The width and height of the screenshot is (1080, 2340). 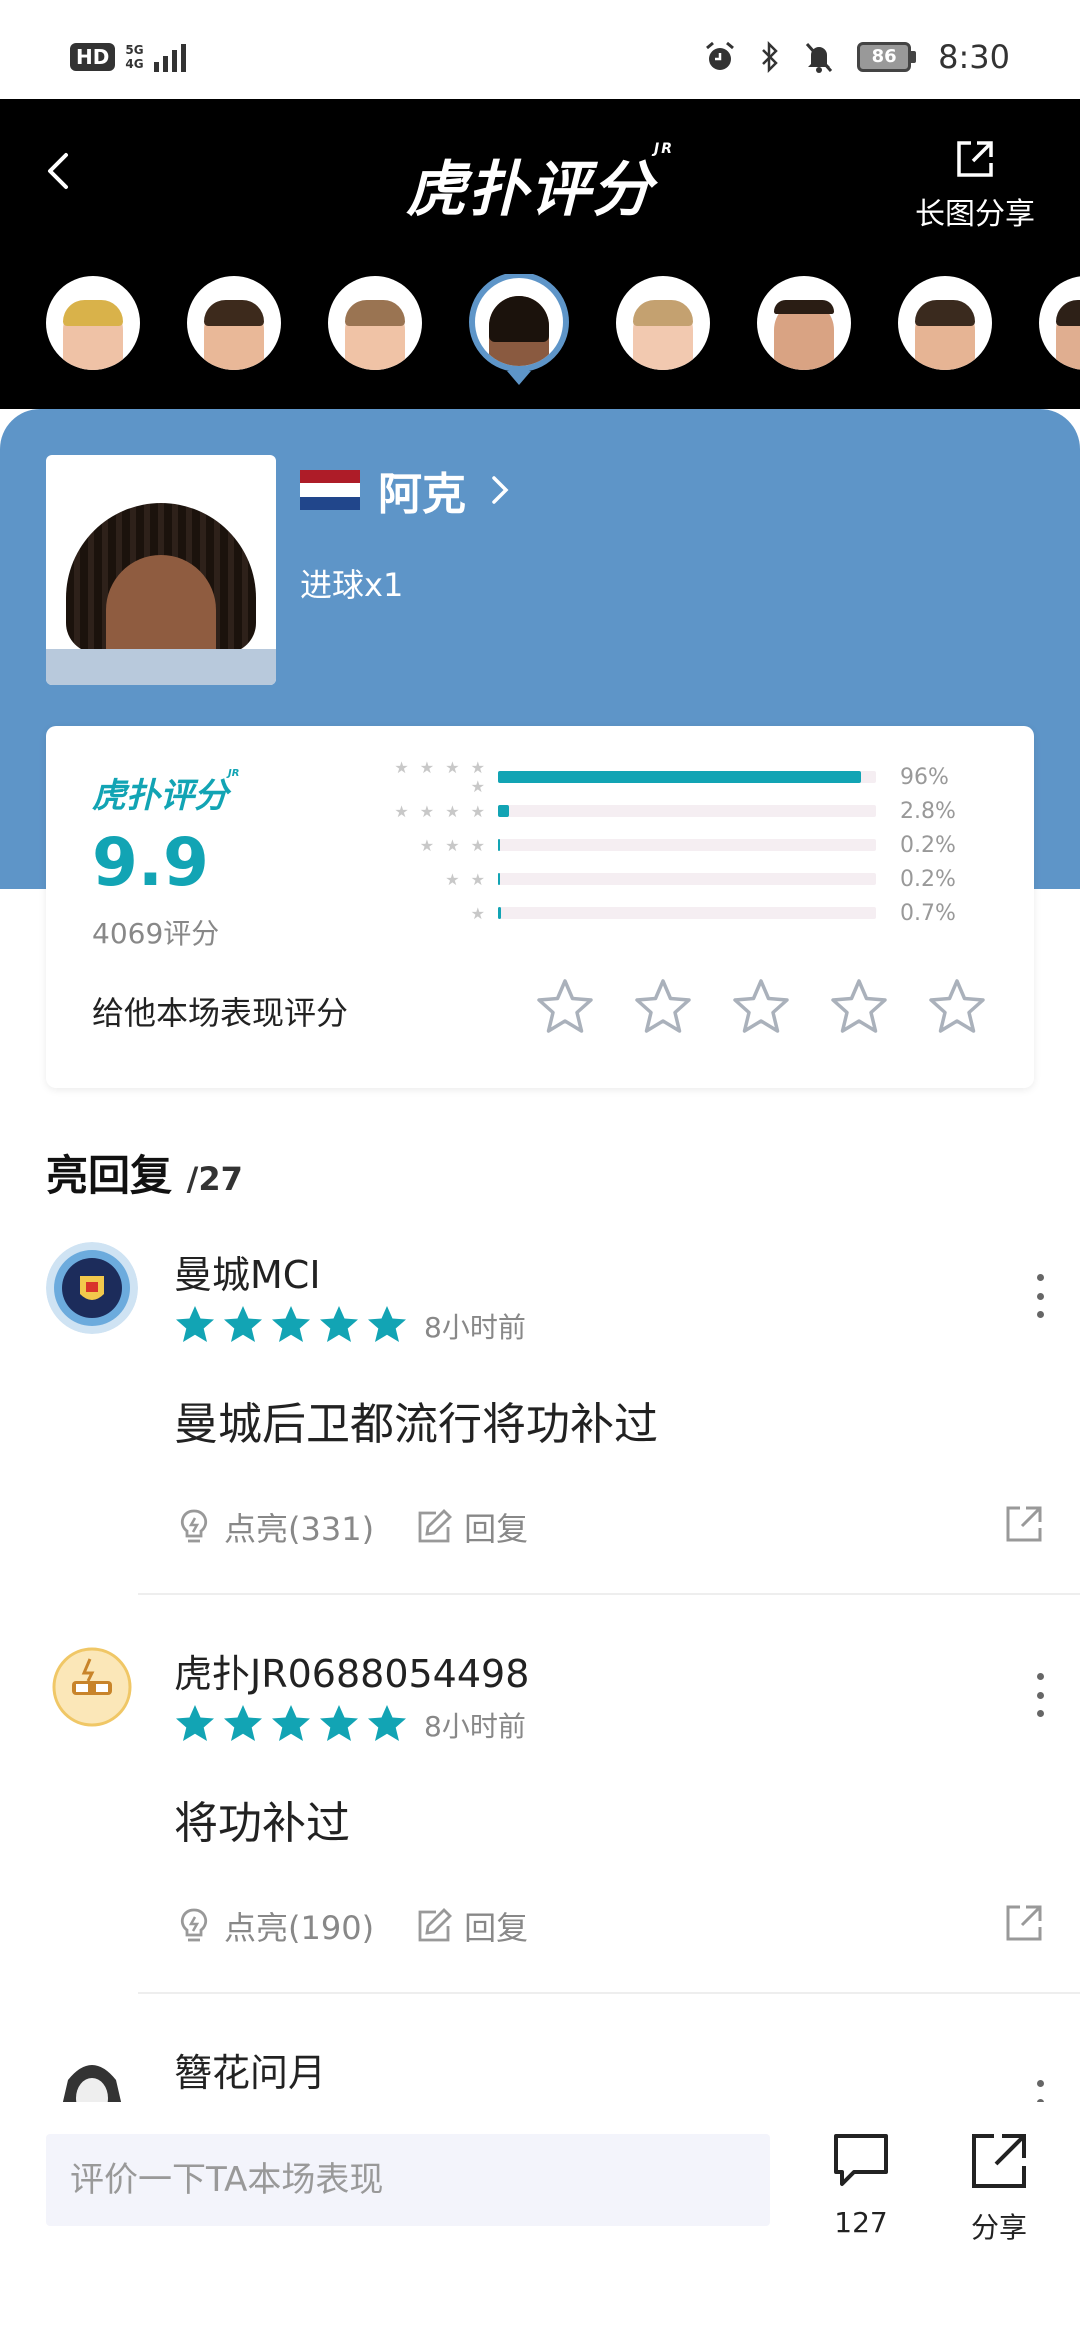 I want to click on reply-actions: 点亮(190) 回复, so click(x=351, y=1926).